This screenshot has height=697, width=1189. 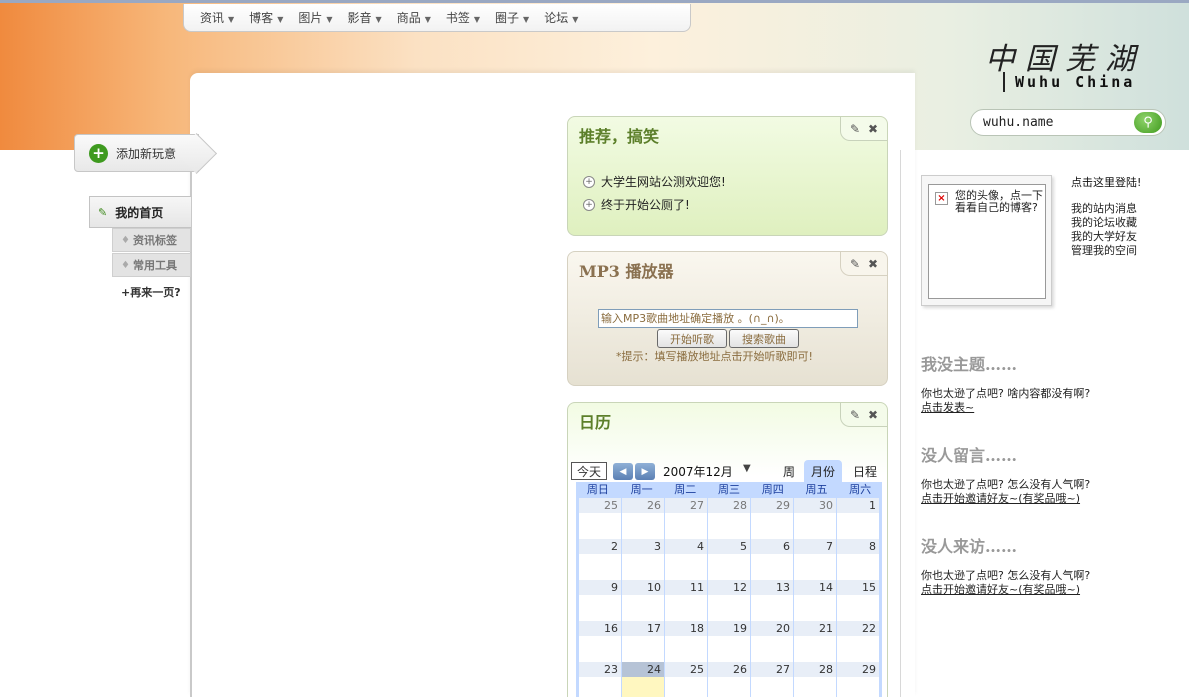 I want to click on tab-my-home: ✎ 我的首页, so click(x=140, y=212).